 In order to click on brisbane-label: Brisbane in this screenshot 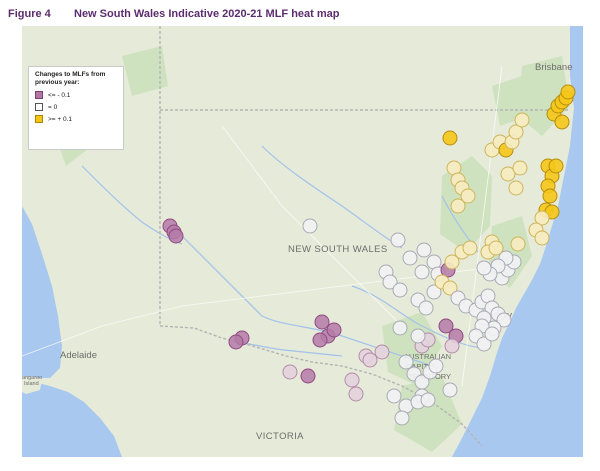, I will do `click(554, 67)`.